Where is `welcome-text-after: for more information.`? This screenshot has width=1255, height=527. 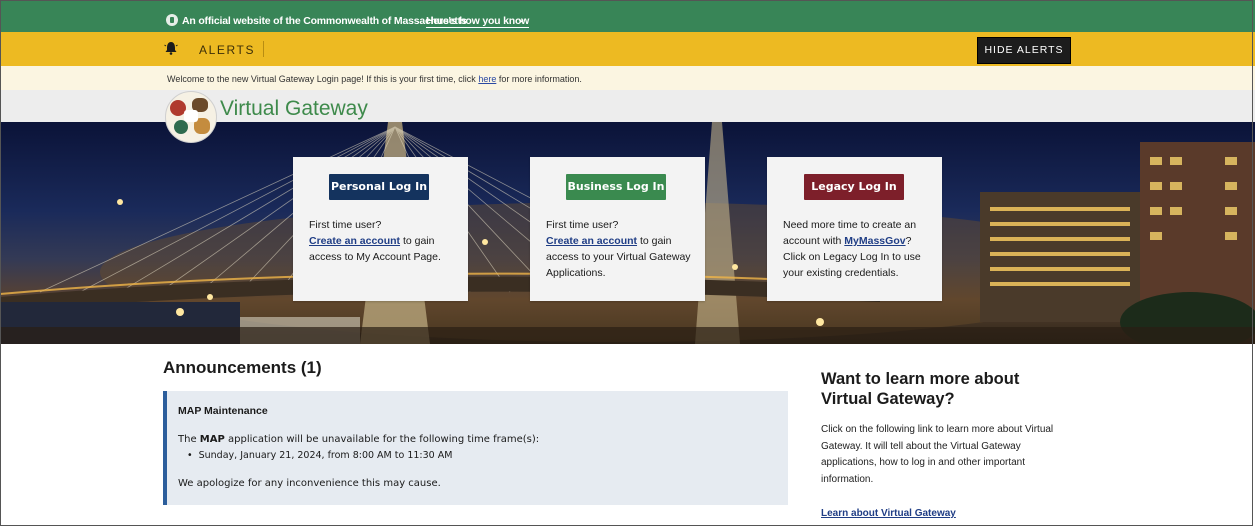 welcome-text-after: for more information. is located at coordinates (539, 79).